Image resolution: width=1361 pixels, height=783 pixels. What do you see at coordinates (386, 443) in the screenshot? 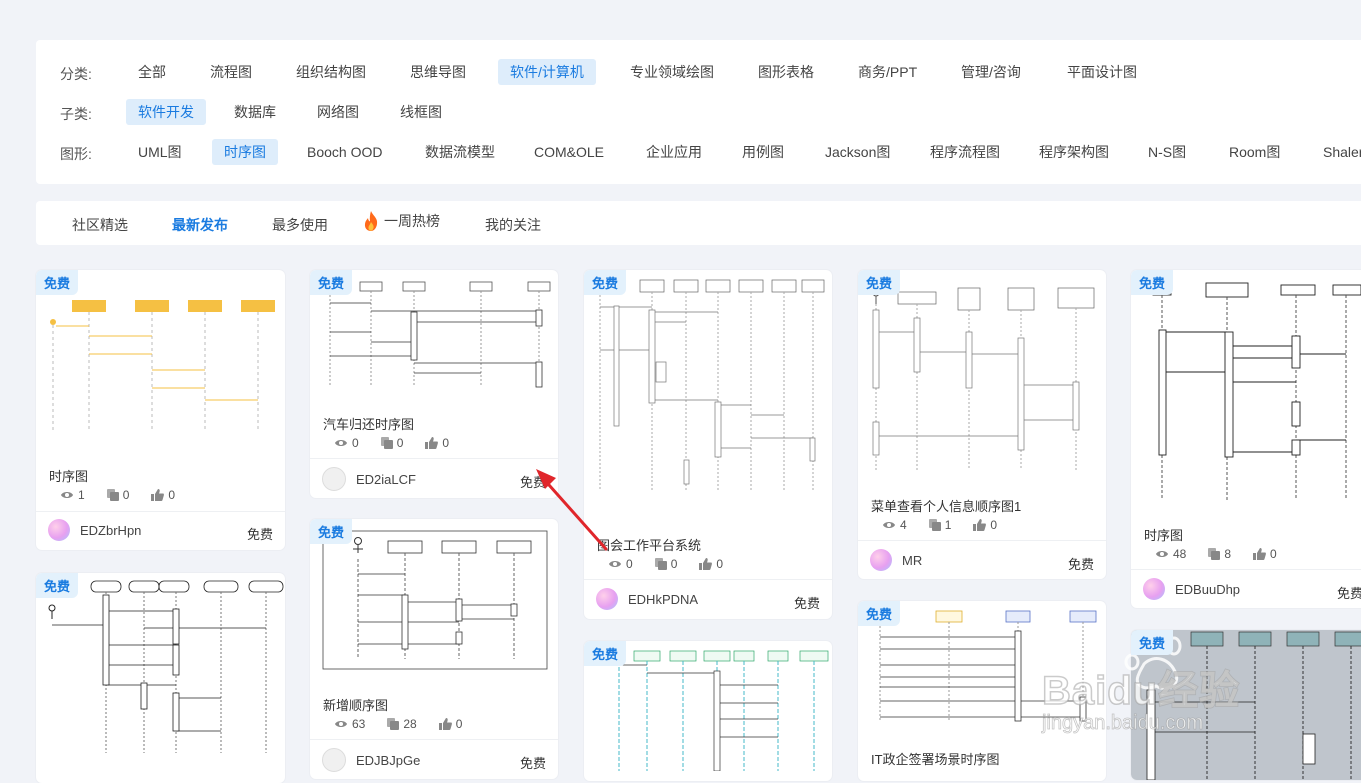
I see `copy-icon` at bounding box center [386, 443].